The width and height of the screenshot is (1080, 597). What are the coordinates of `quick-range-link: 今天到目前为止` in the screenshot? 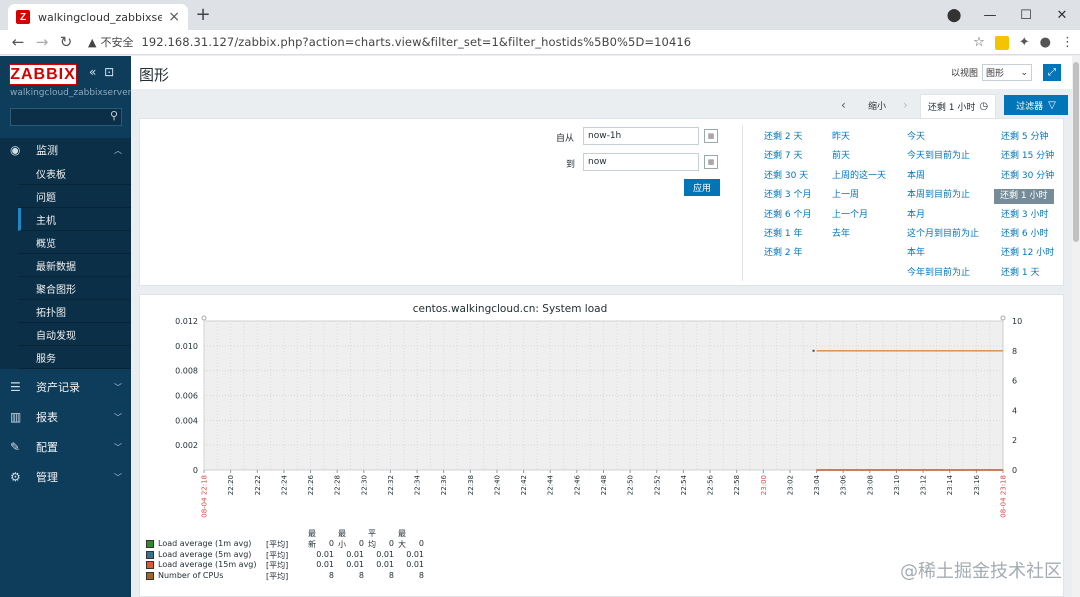 It's located at (942, 157).